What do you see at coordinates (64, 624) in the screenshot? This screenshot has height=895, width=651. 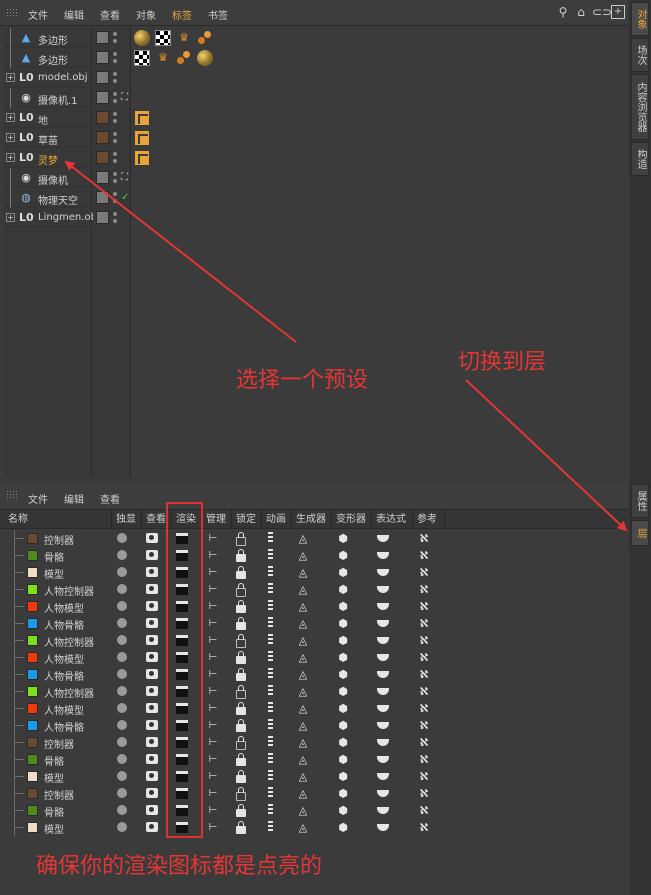 I see `layer-name: 人物骨骼` at bounding box center [64, 624].